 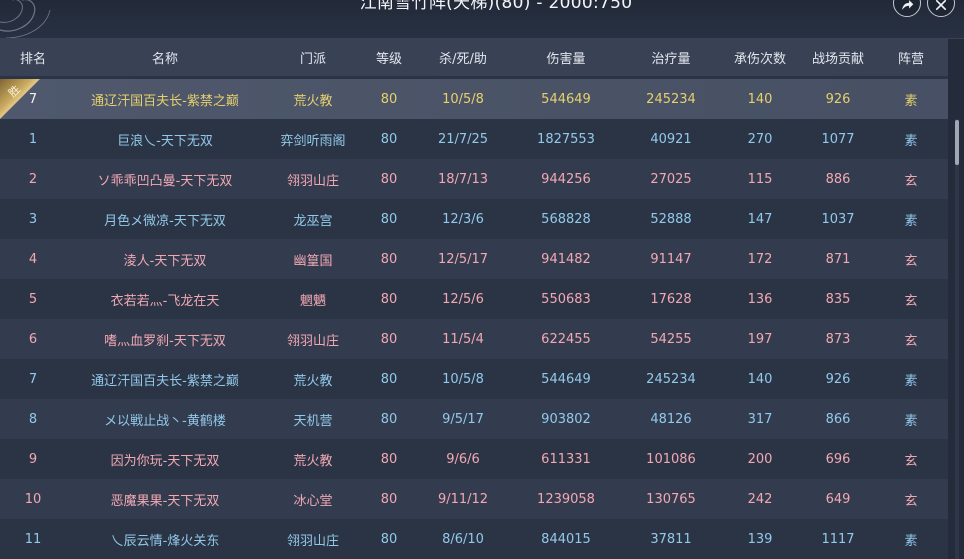 I want to click on cell-kda: 9/5/17, so click(x=463, y=419).